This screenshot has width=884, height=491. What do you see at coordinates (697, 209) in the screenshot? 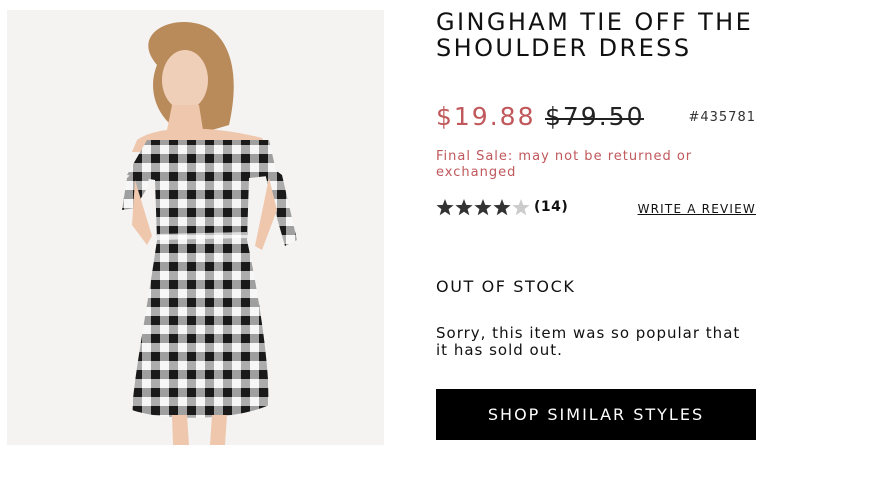
I see `write-review-link: WRITE A REVIEW` at bounding box center [697, 209].